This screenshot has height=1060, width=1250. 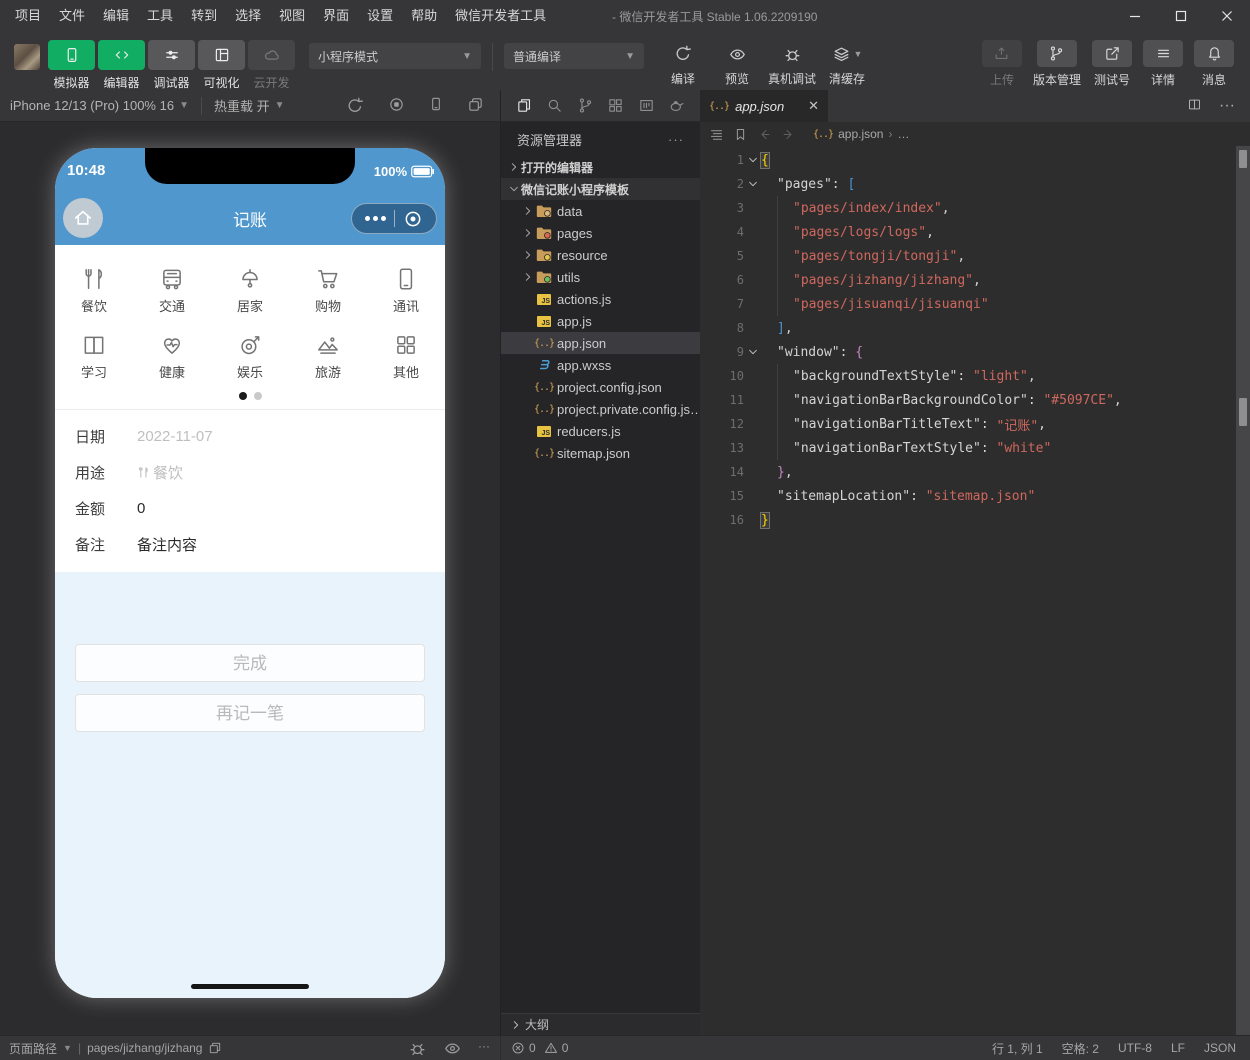 What do you see at coordinates (396, 106) in the screenshot?
I see `record-icon` at bounding box center [396, 106].